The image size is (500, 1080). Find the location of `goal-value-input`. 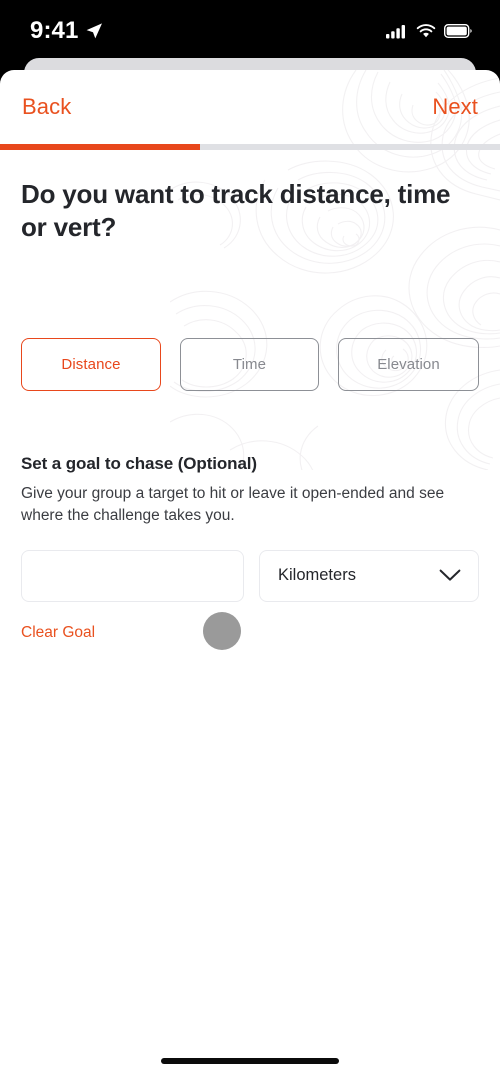

goal-value-input is located at coordinates (132, 575).